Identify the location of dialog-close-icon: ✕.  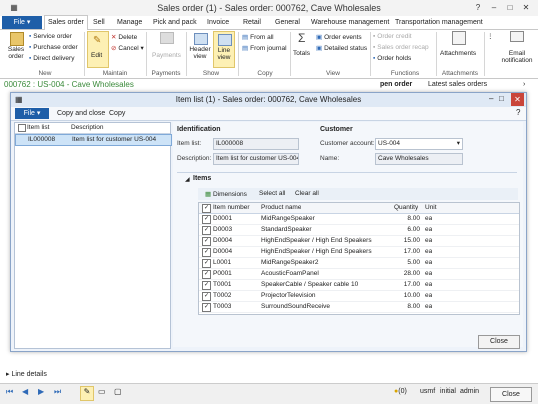
(517, 99).